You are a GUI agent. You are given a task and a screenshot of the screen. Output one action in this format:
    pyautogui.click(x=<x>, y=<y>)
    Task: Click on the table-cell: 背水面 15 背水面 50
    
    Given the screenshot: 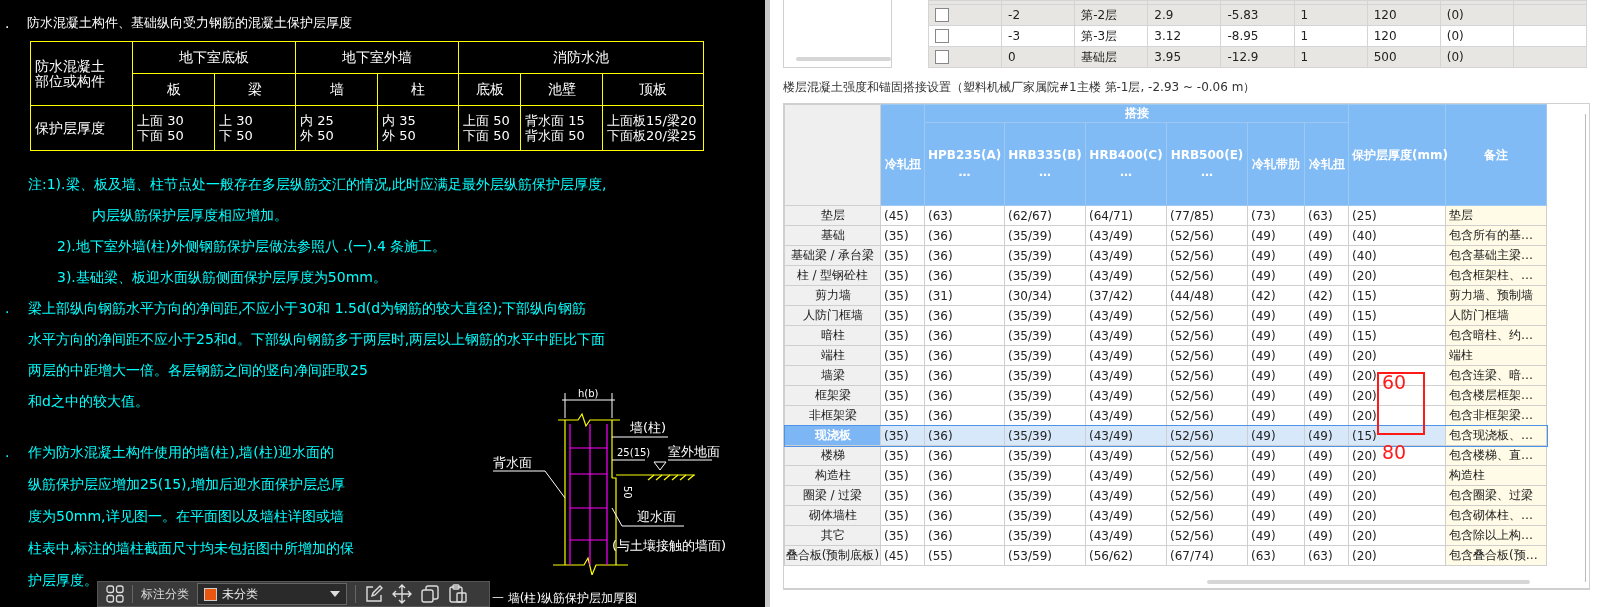 What is the action you would take?
    pyautogui.click(x=561, y=128)
    